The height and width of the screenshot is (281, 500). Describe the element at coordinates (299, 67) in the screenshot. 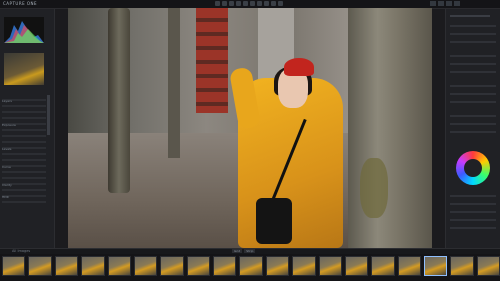

I see `photo-subject-hat` at that location.